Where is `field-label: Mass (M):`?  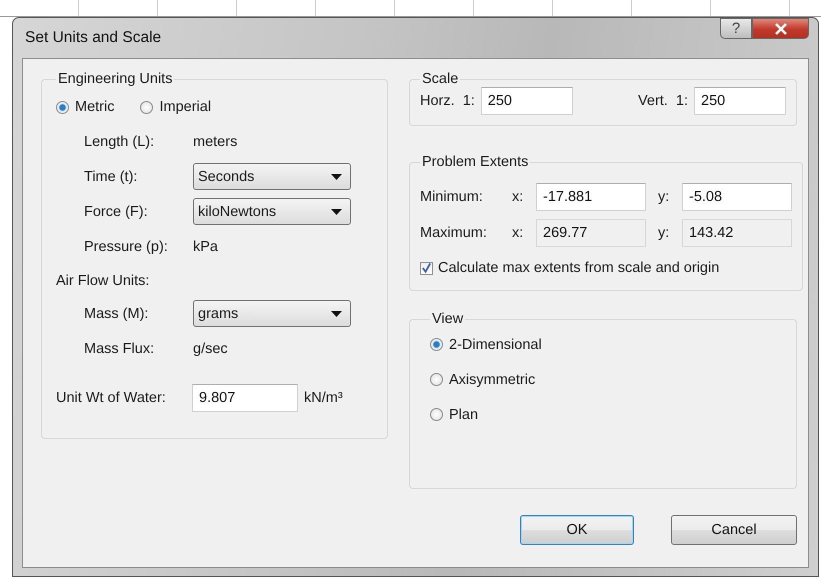
field-label: Mass (M): is located at coordinates (117, 314).